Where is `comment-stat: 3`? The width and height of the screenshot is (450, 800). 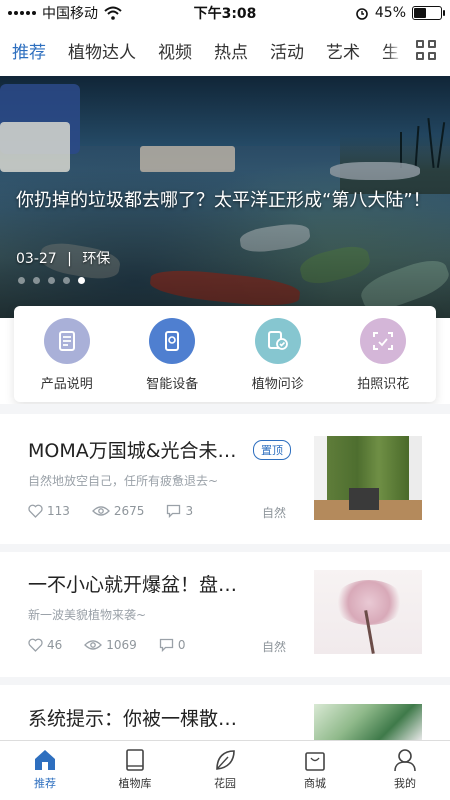
comment-stat: 3 is located at coordinates (179, 511).